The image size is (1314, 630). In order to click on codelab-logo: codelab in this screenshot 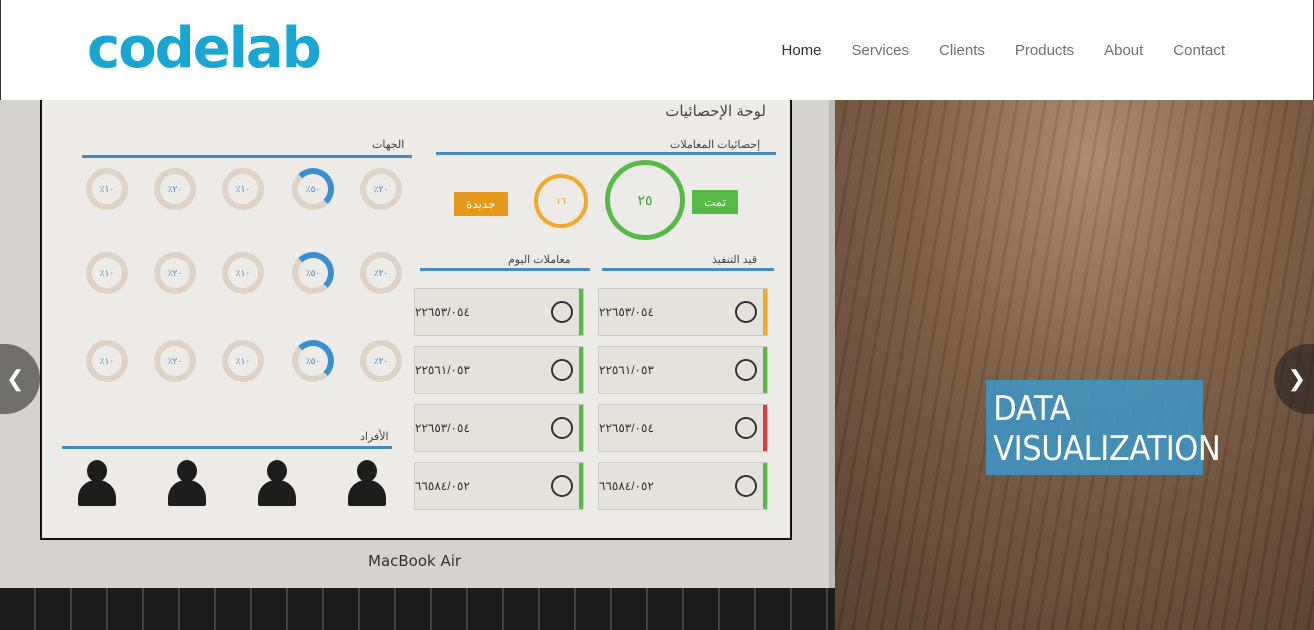, I will do `click(204, 49)`.